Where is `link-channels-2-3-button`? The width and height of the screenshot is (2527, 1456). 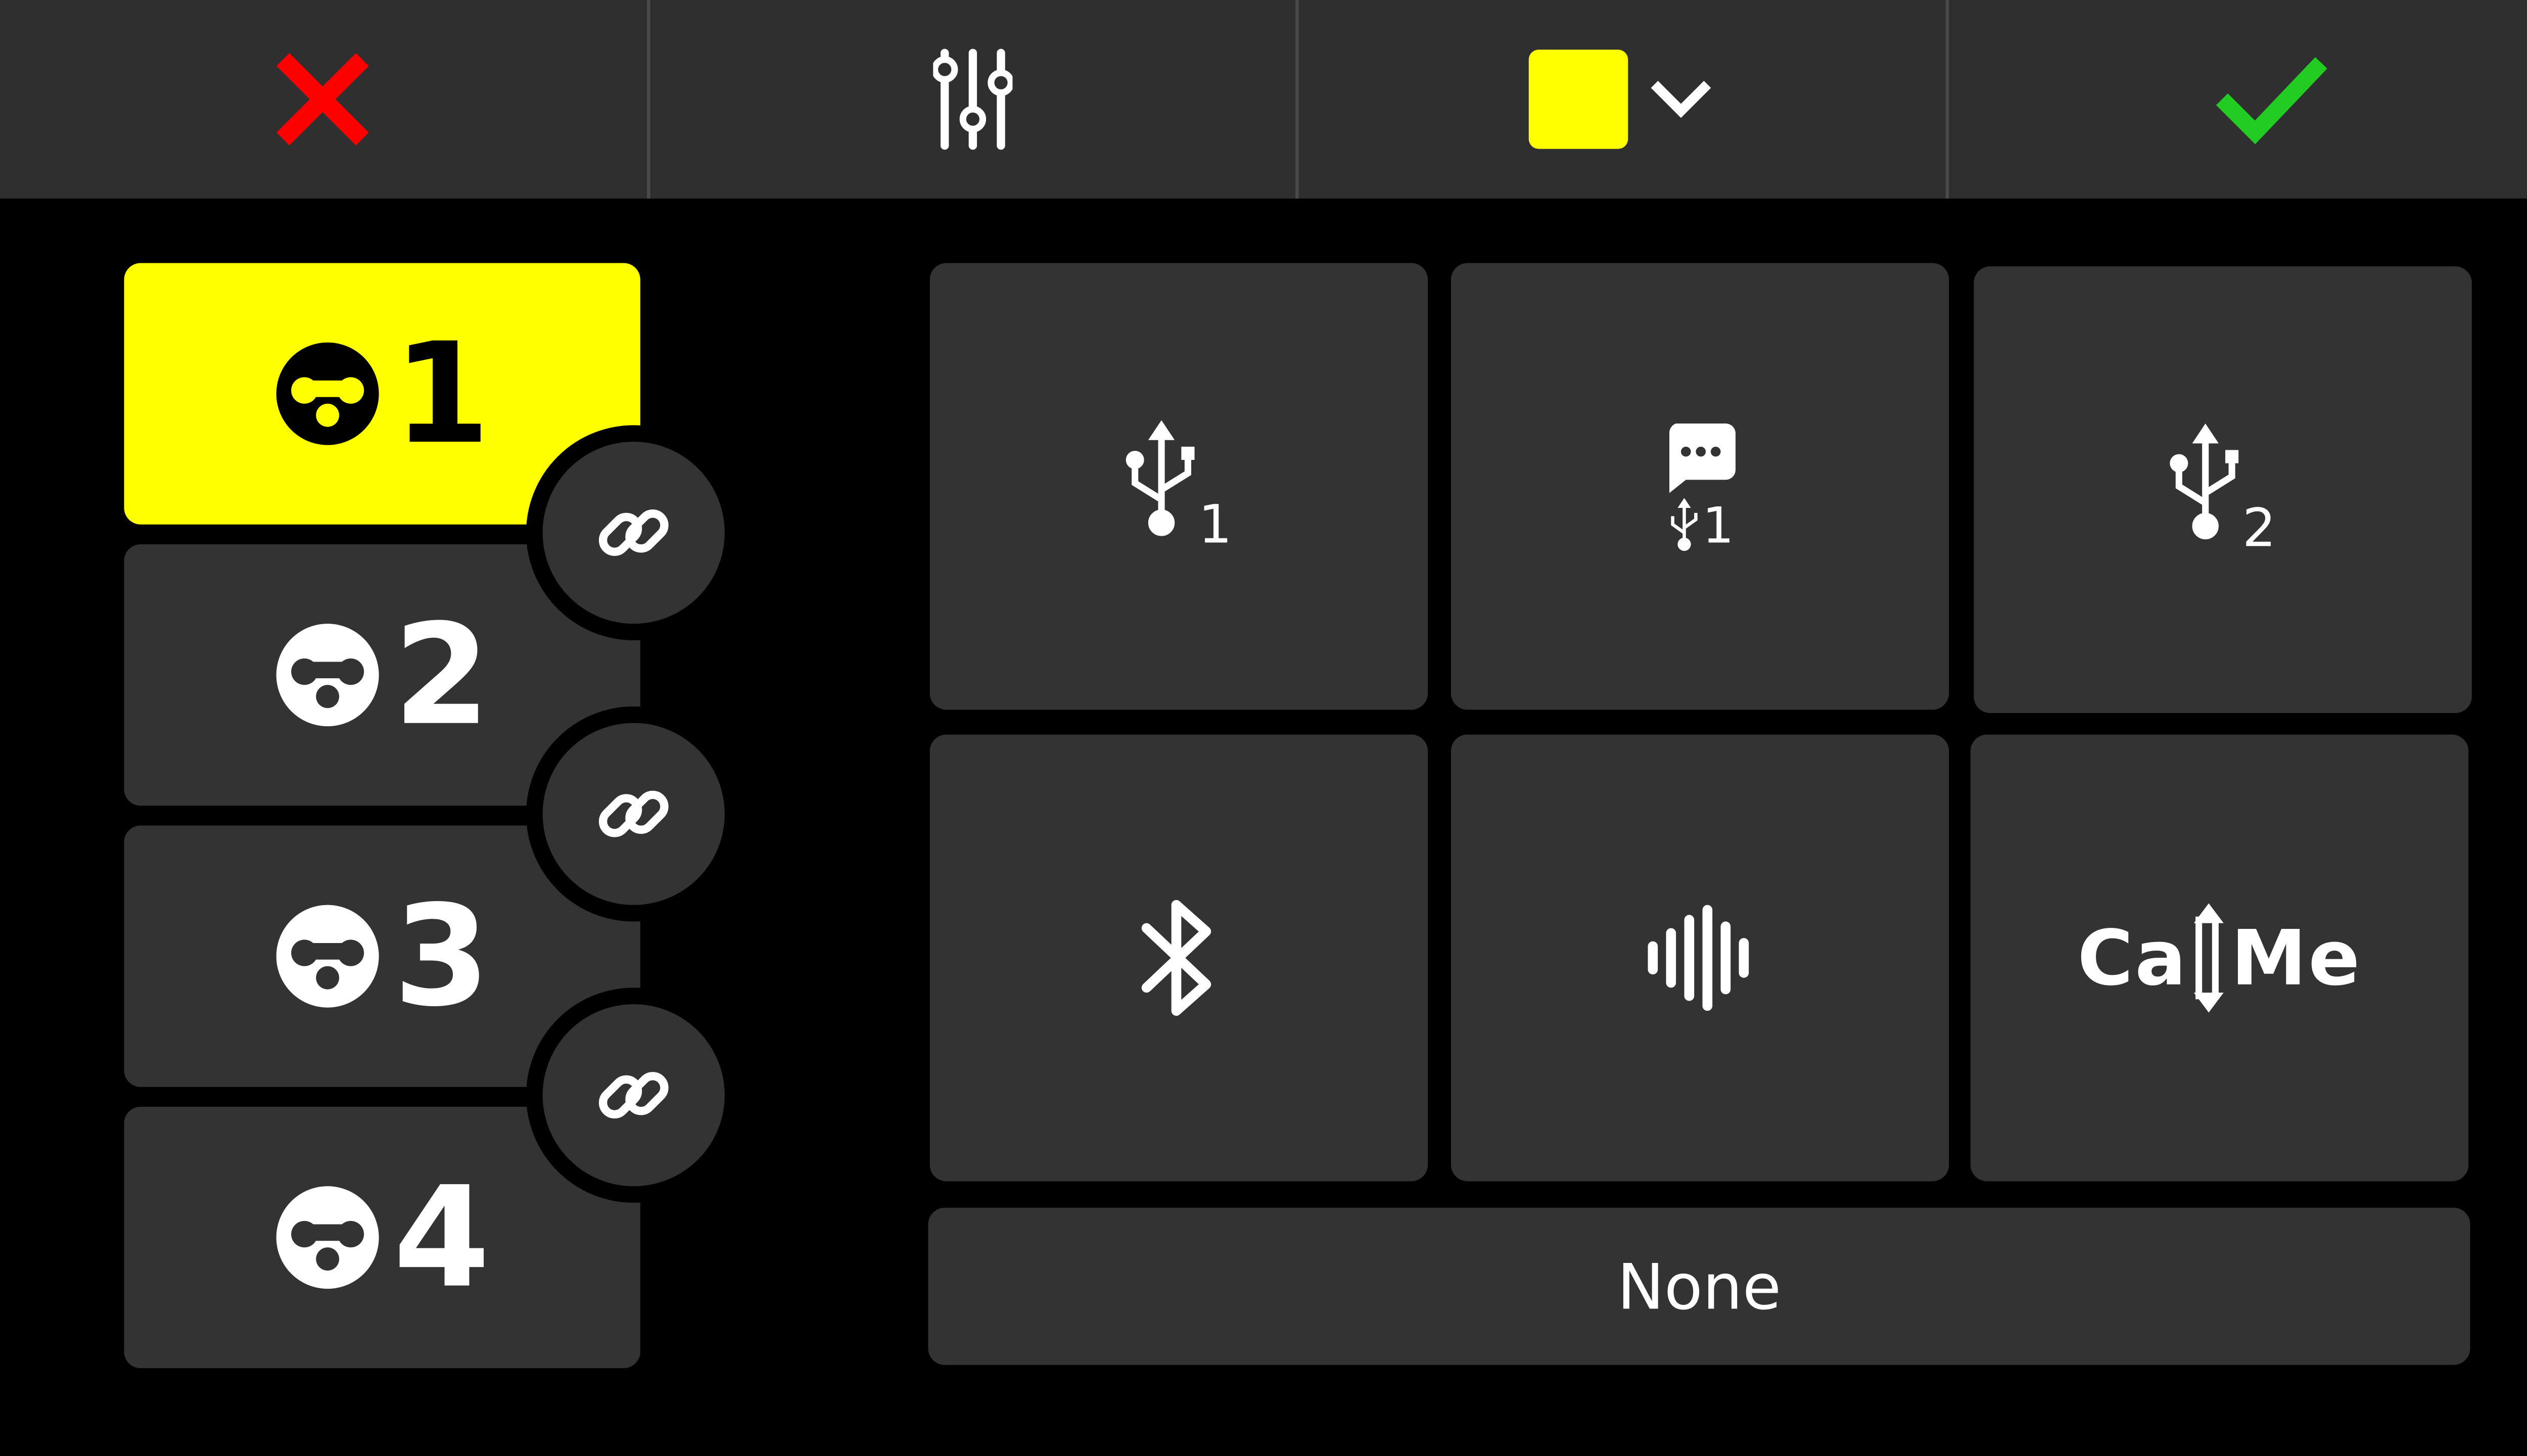 link-channels-2-3-button is located at coordinates (633, 814).